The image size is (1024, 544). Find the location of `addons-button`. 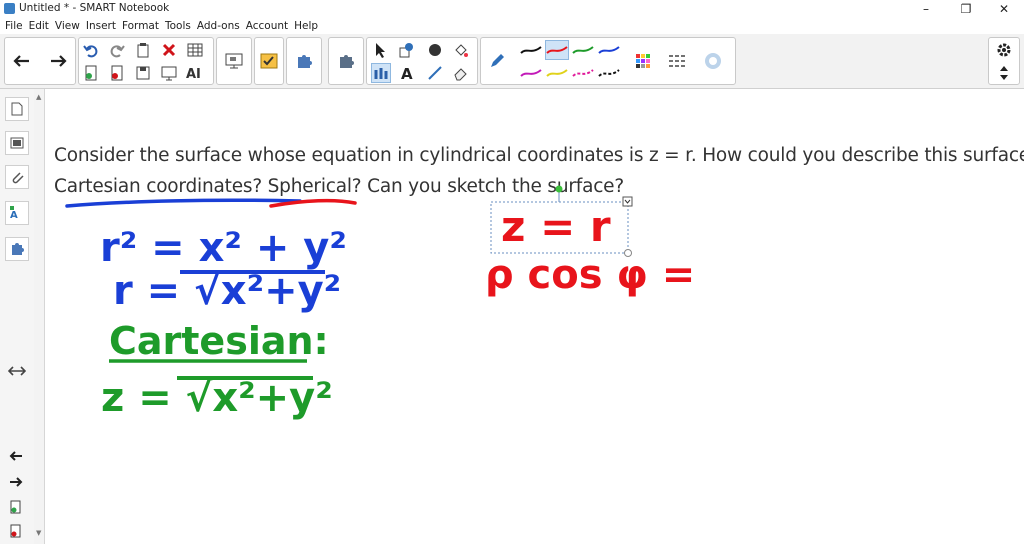

addons-button is located at coordinates (304, 61).